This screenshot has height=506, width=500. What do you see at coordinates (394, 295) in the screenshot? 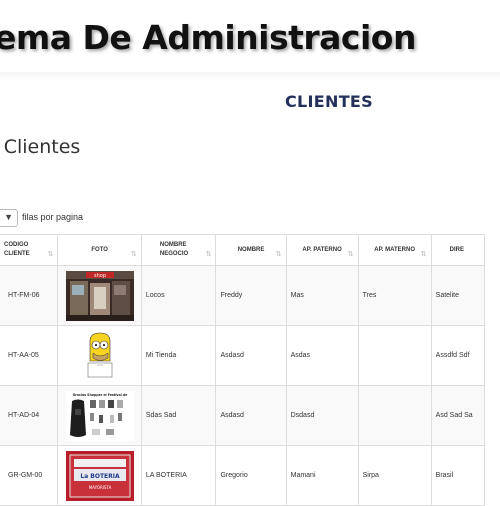
I see `cell-materno: Tres` at bounding box center [394, 295].